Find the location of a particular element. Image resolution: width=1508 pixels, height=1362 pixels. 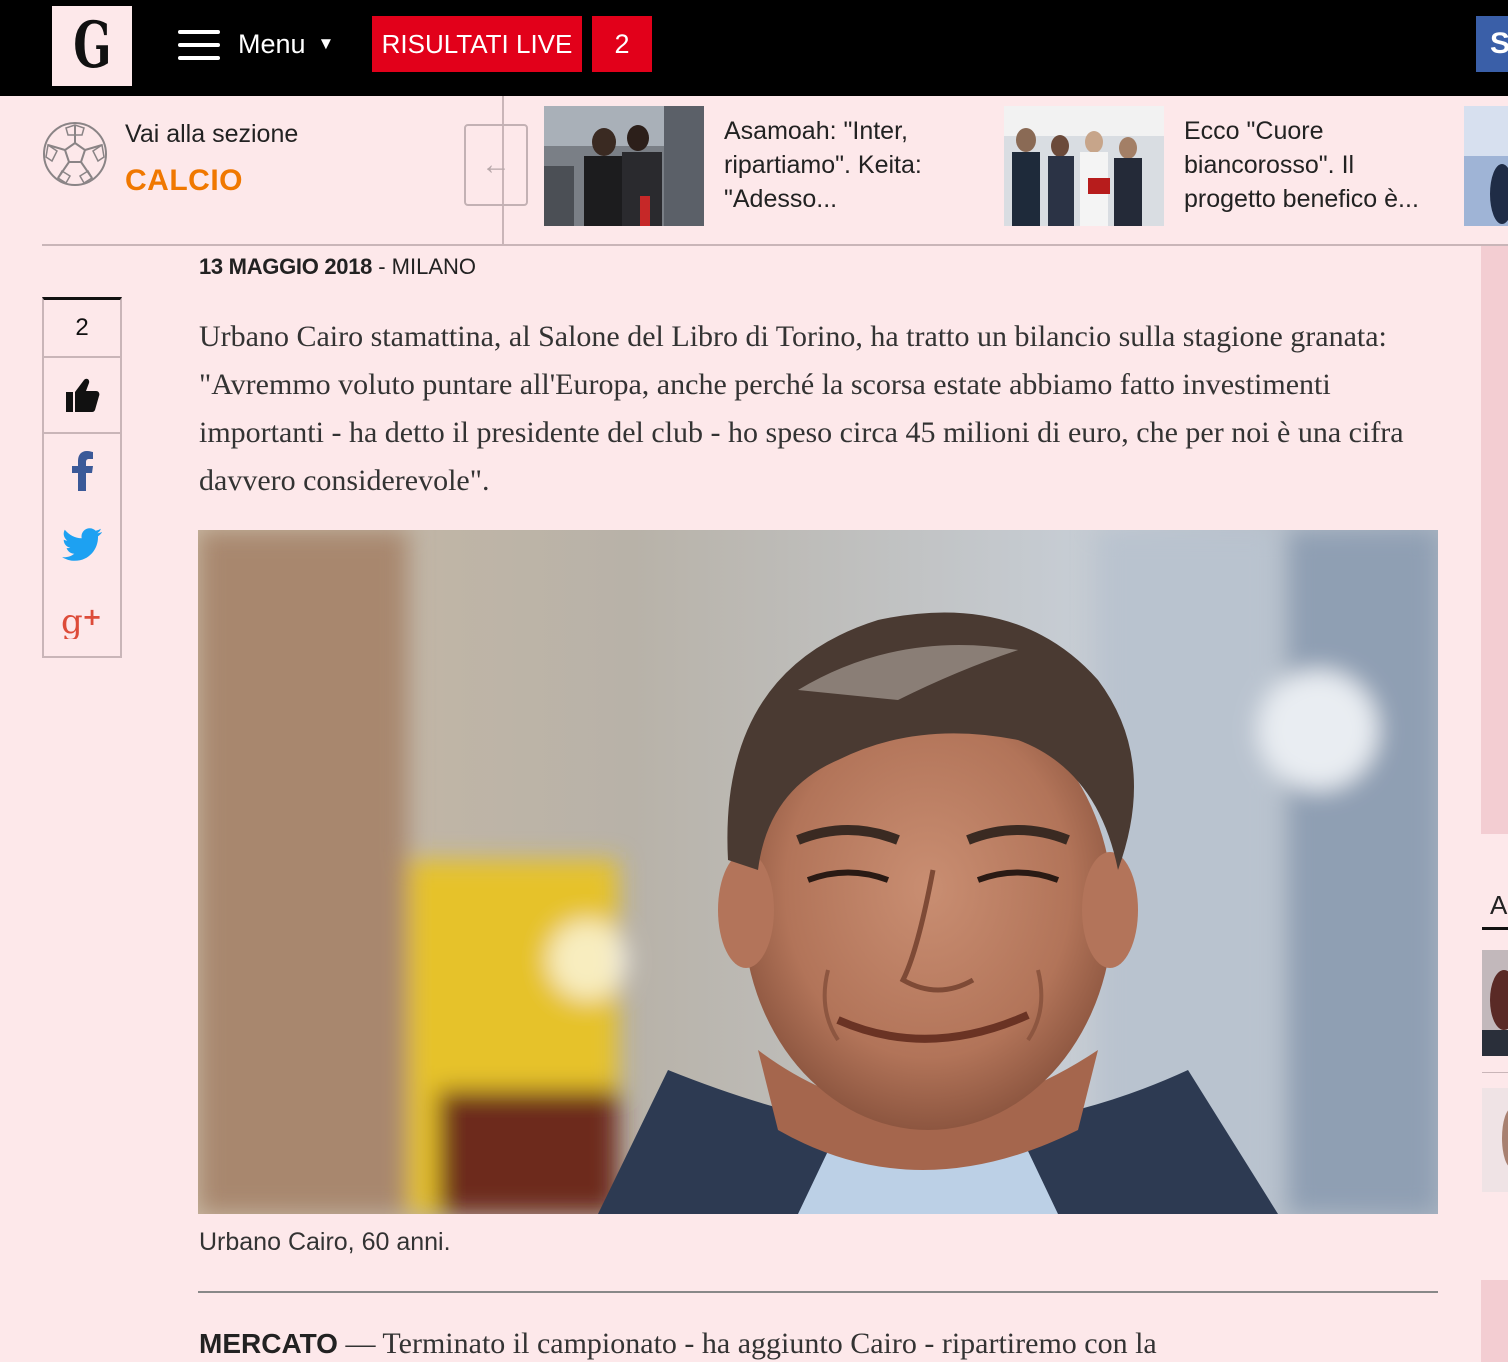

comment-count: 2 is located at coordinates (82, 329).